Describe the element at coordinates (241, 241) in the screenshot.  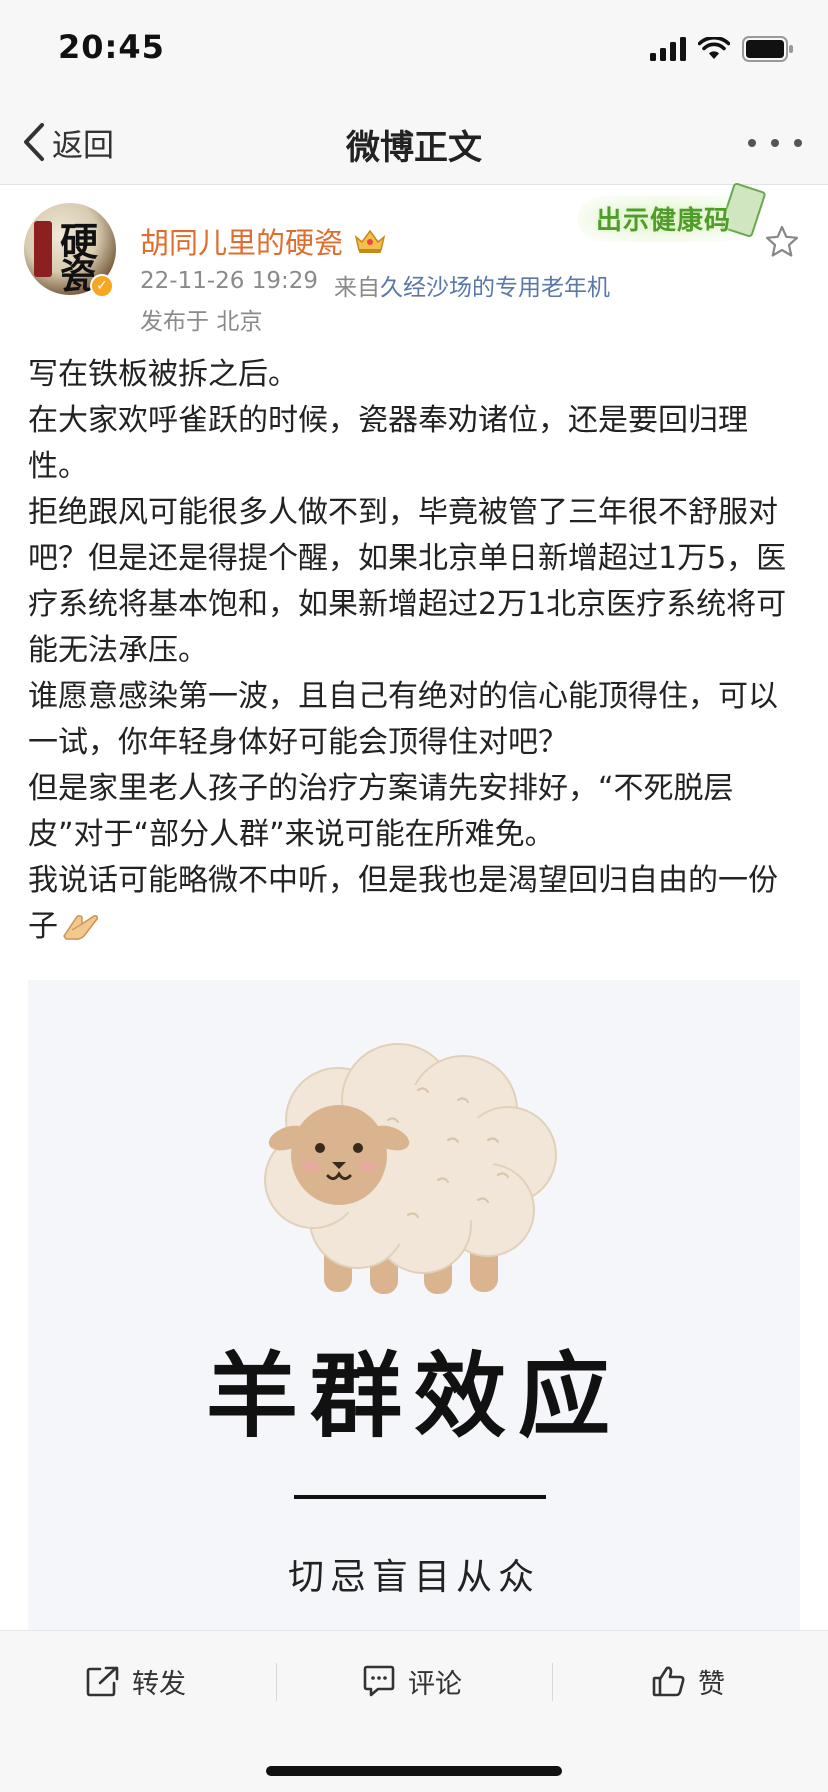
I see `author-name: 胡同儿里的硬瓷` at that location.